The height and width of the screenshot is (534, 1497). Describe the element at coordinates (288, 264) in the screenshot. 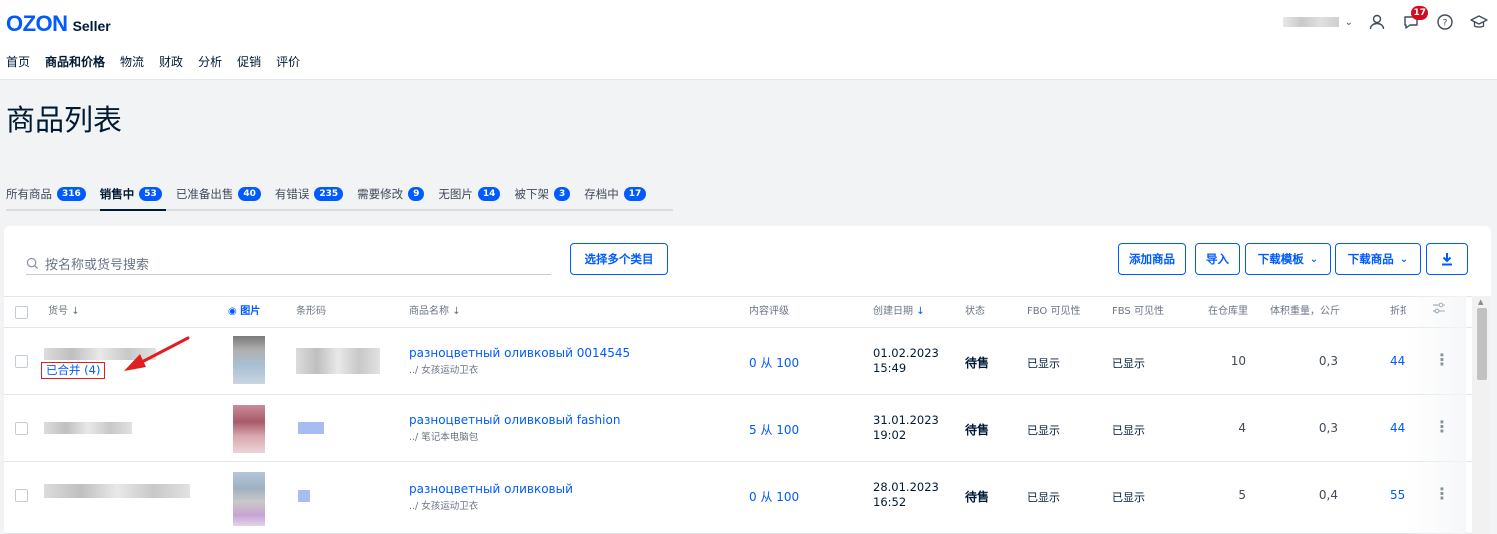

I see `search-field: 按名称或货号搜索` at that location.